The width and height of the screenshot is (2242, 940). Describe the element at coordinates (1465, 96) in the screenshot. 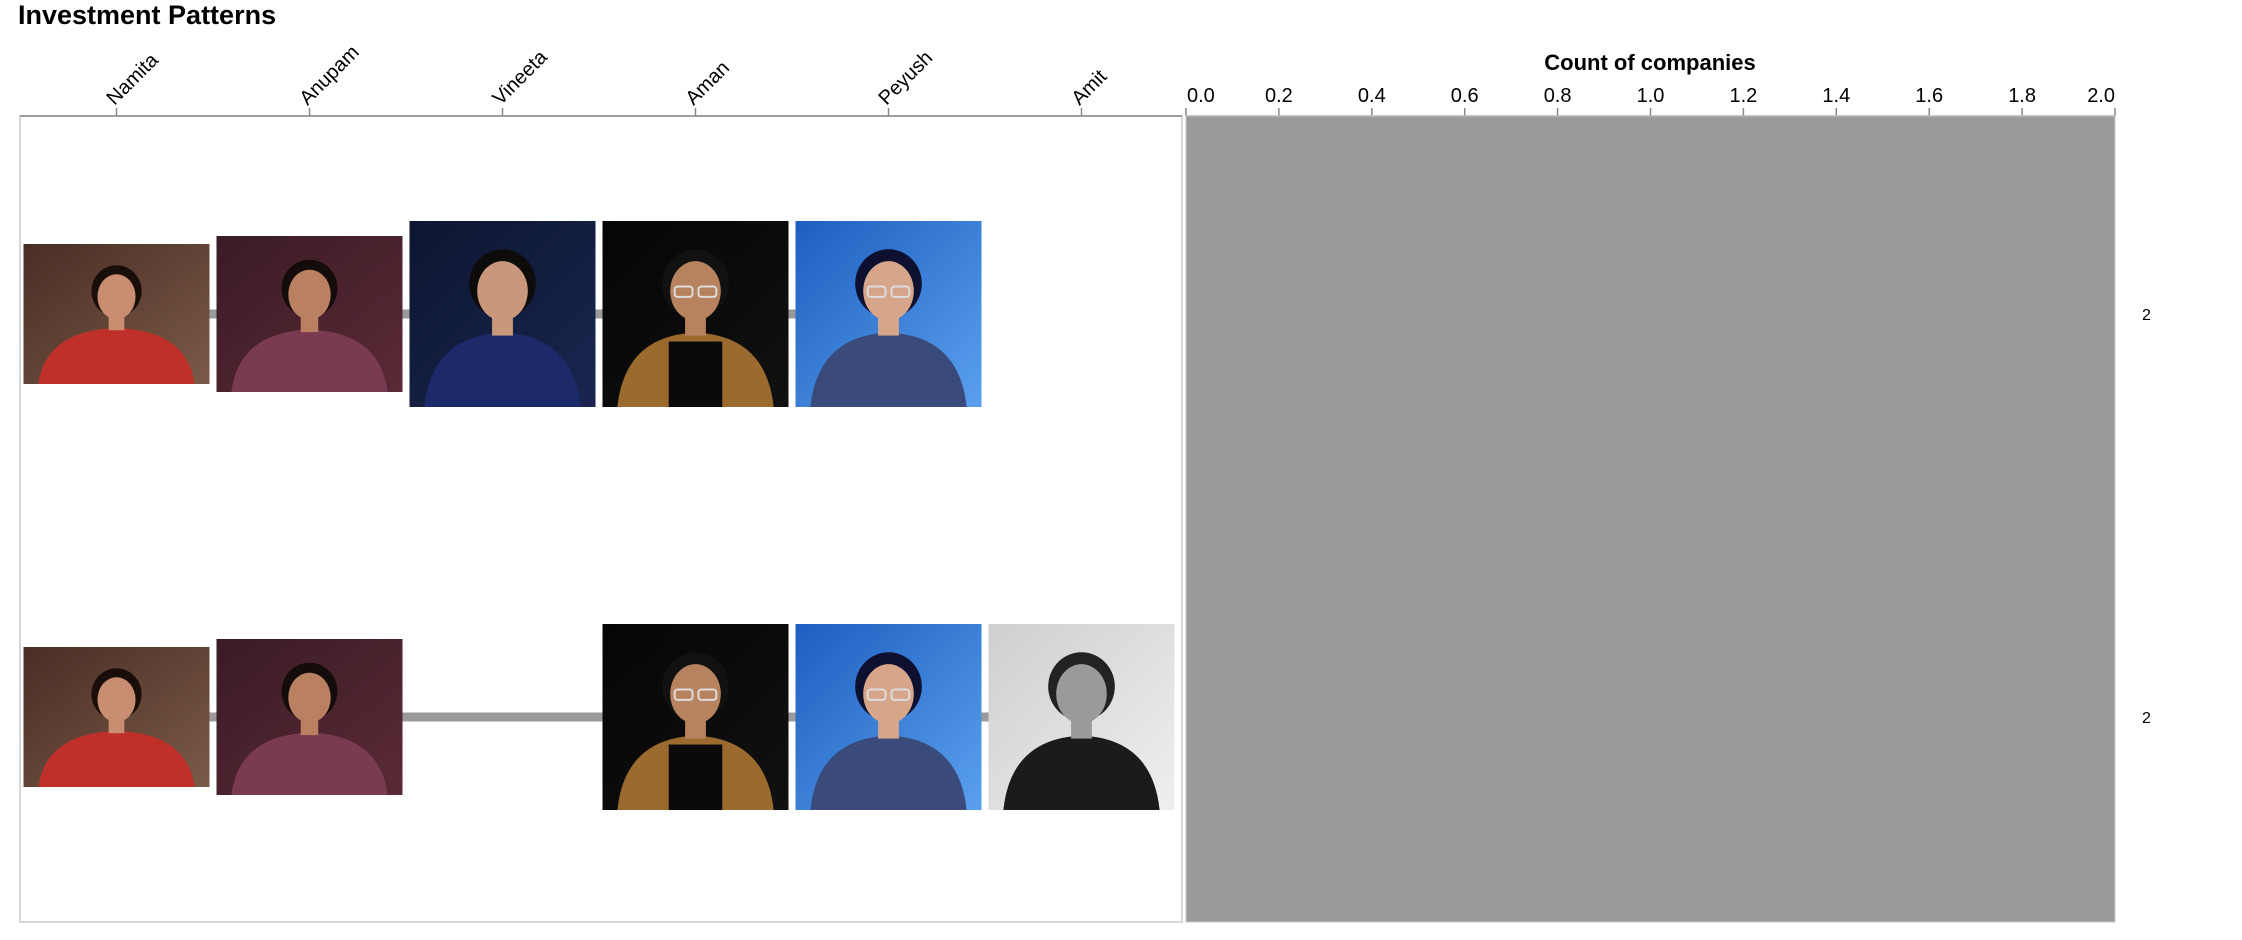

I see `bar-axis-tick-label: 0.6` at that location.